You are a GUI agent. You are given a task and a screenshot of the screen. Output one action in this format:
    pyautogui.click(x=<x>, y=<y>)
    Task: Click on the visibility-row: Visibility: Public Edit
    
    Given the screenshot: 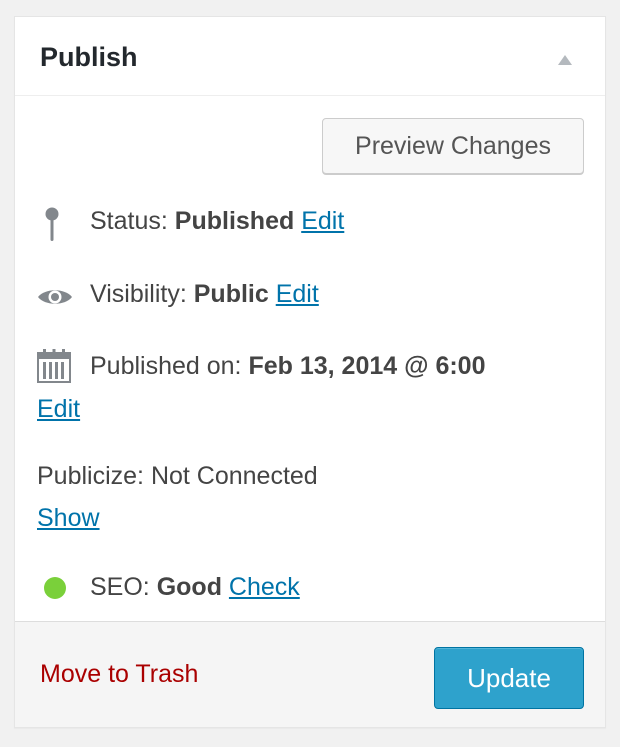 What is the action you would take?
    pyautogui.click(x=204, y=294)
    